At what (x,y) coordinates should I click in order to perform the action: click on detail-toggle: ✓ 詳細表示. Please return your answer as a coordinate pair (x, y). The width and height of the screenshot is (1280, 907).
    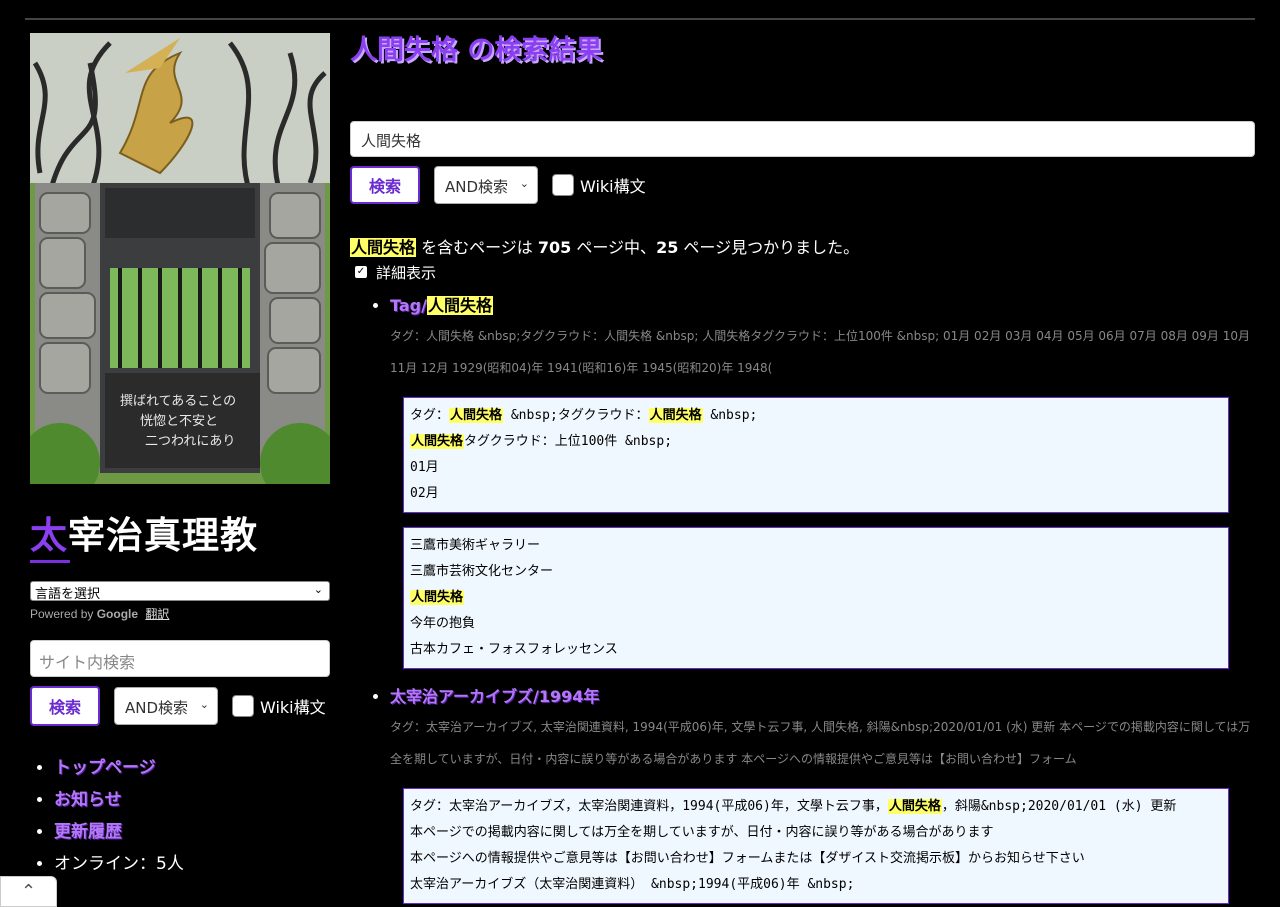
    Looking at the image, I should click on (802, 272).